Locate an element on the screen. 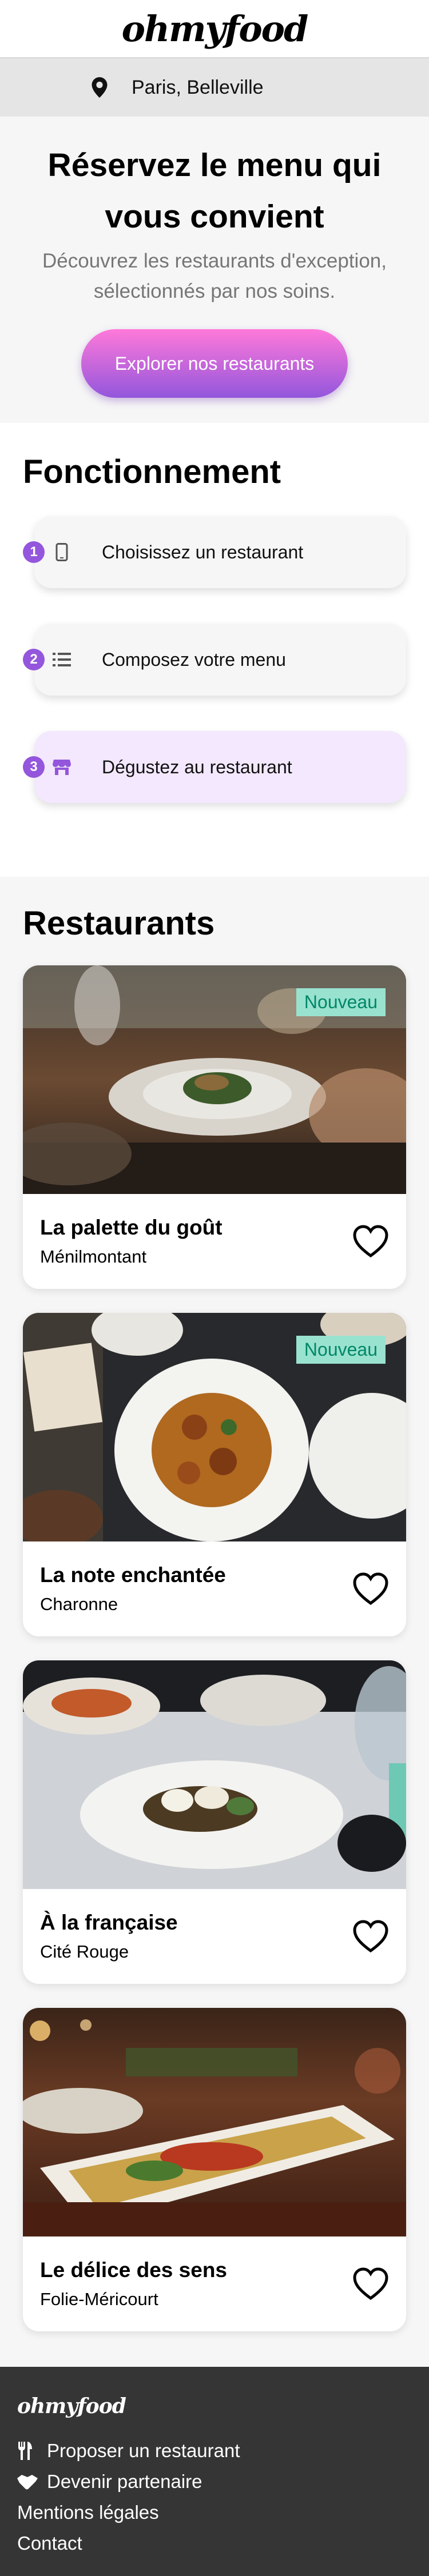  restaurant-name: La note enchantée is located at coordinates (133, 1575).